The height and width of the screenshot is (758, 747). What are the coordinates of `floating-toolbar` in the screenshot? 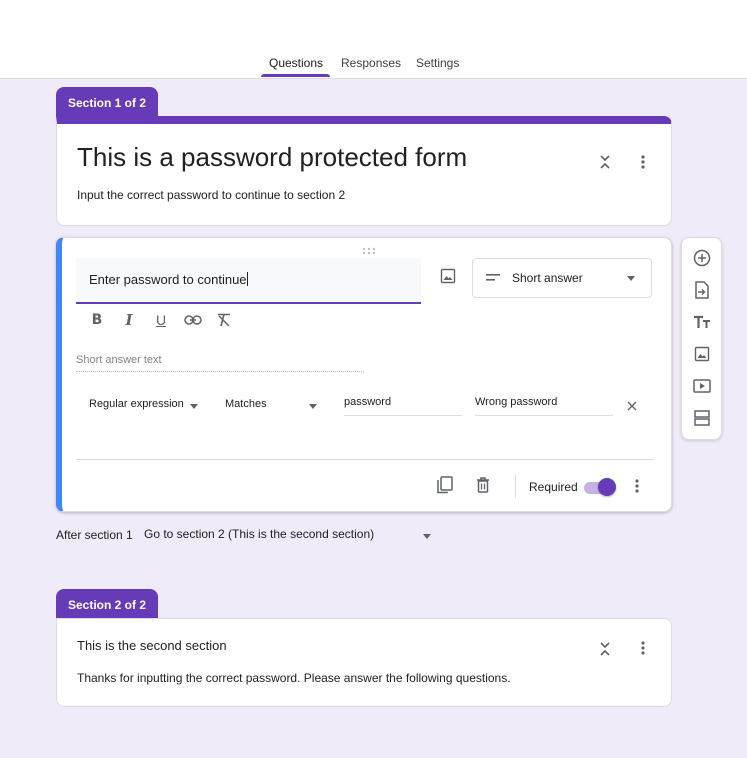 It's located at (701, 338).